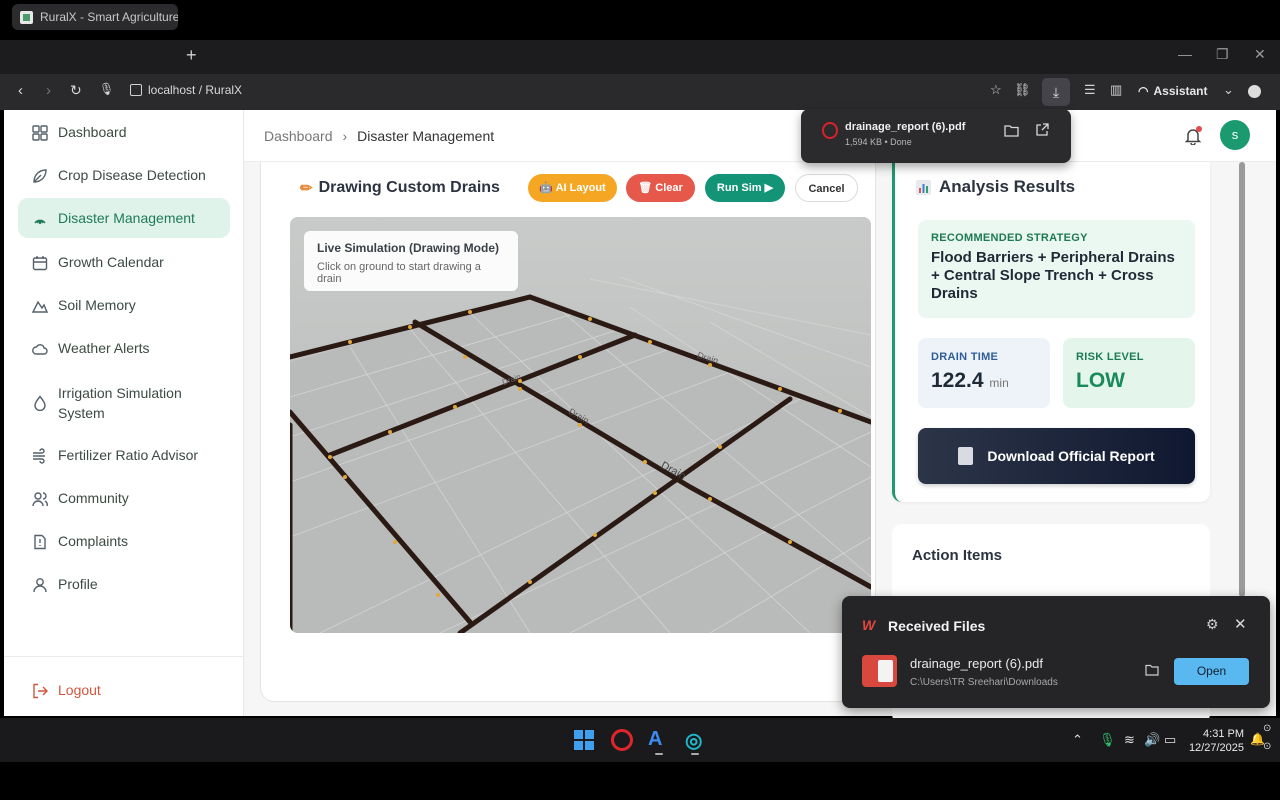 The image size is (1280, 800). Describe the element at coordinates (1173, 91) in the screenshot. I see `assistant-button: ◠ Assistant` at that location.